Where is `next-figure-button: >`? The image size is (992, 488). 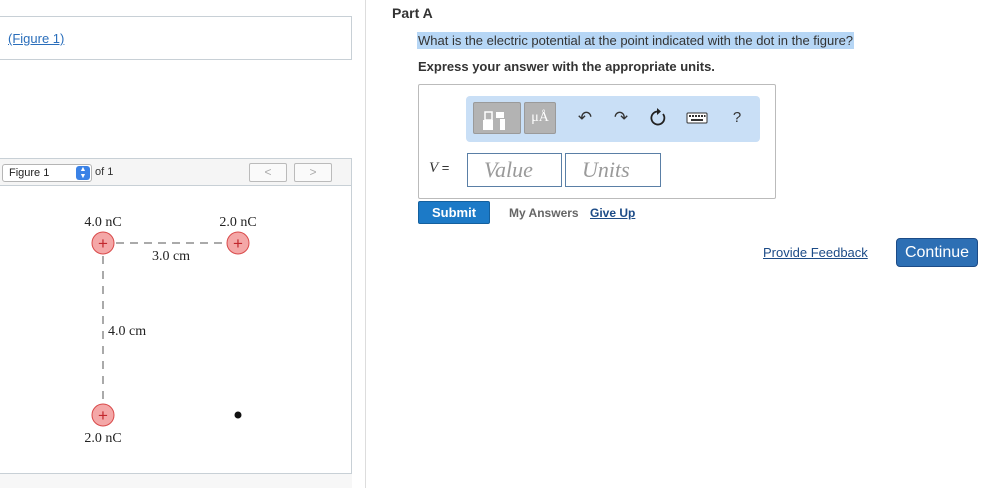 next-figure-button: > is located at coordinates (313, 172).